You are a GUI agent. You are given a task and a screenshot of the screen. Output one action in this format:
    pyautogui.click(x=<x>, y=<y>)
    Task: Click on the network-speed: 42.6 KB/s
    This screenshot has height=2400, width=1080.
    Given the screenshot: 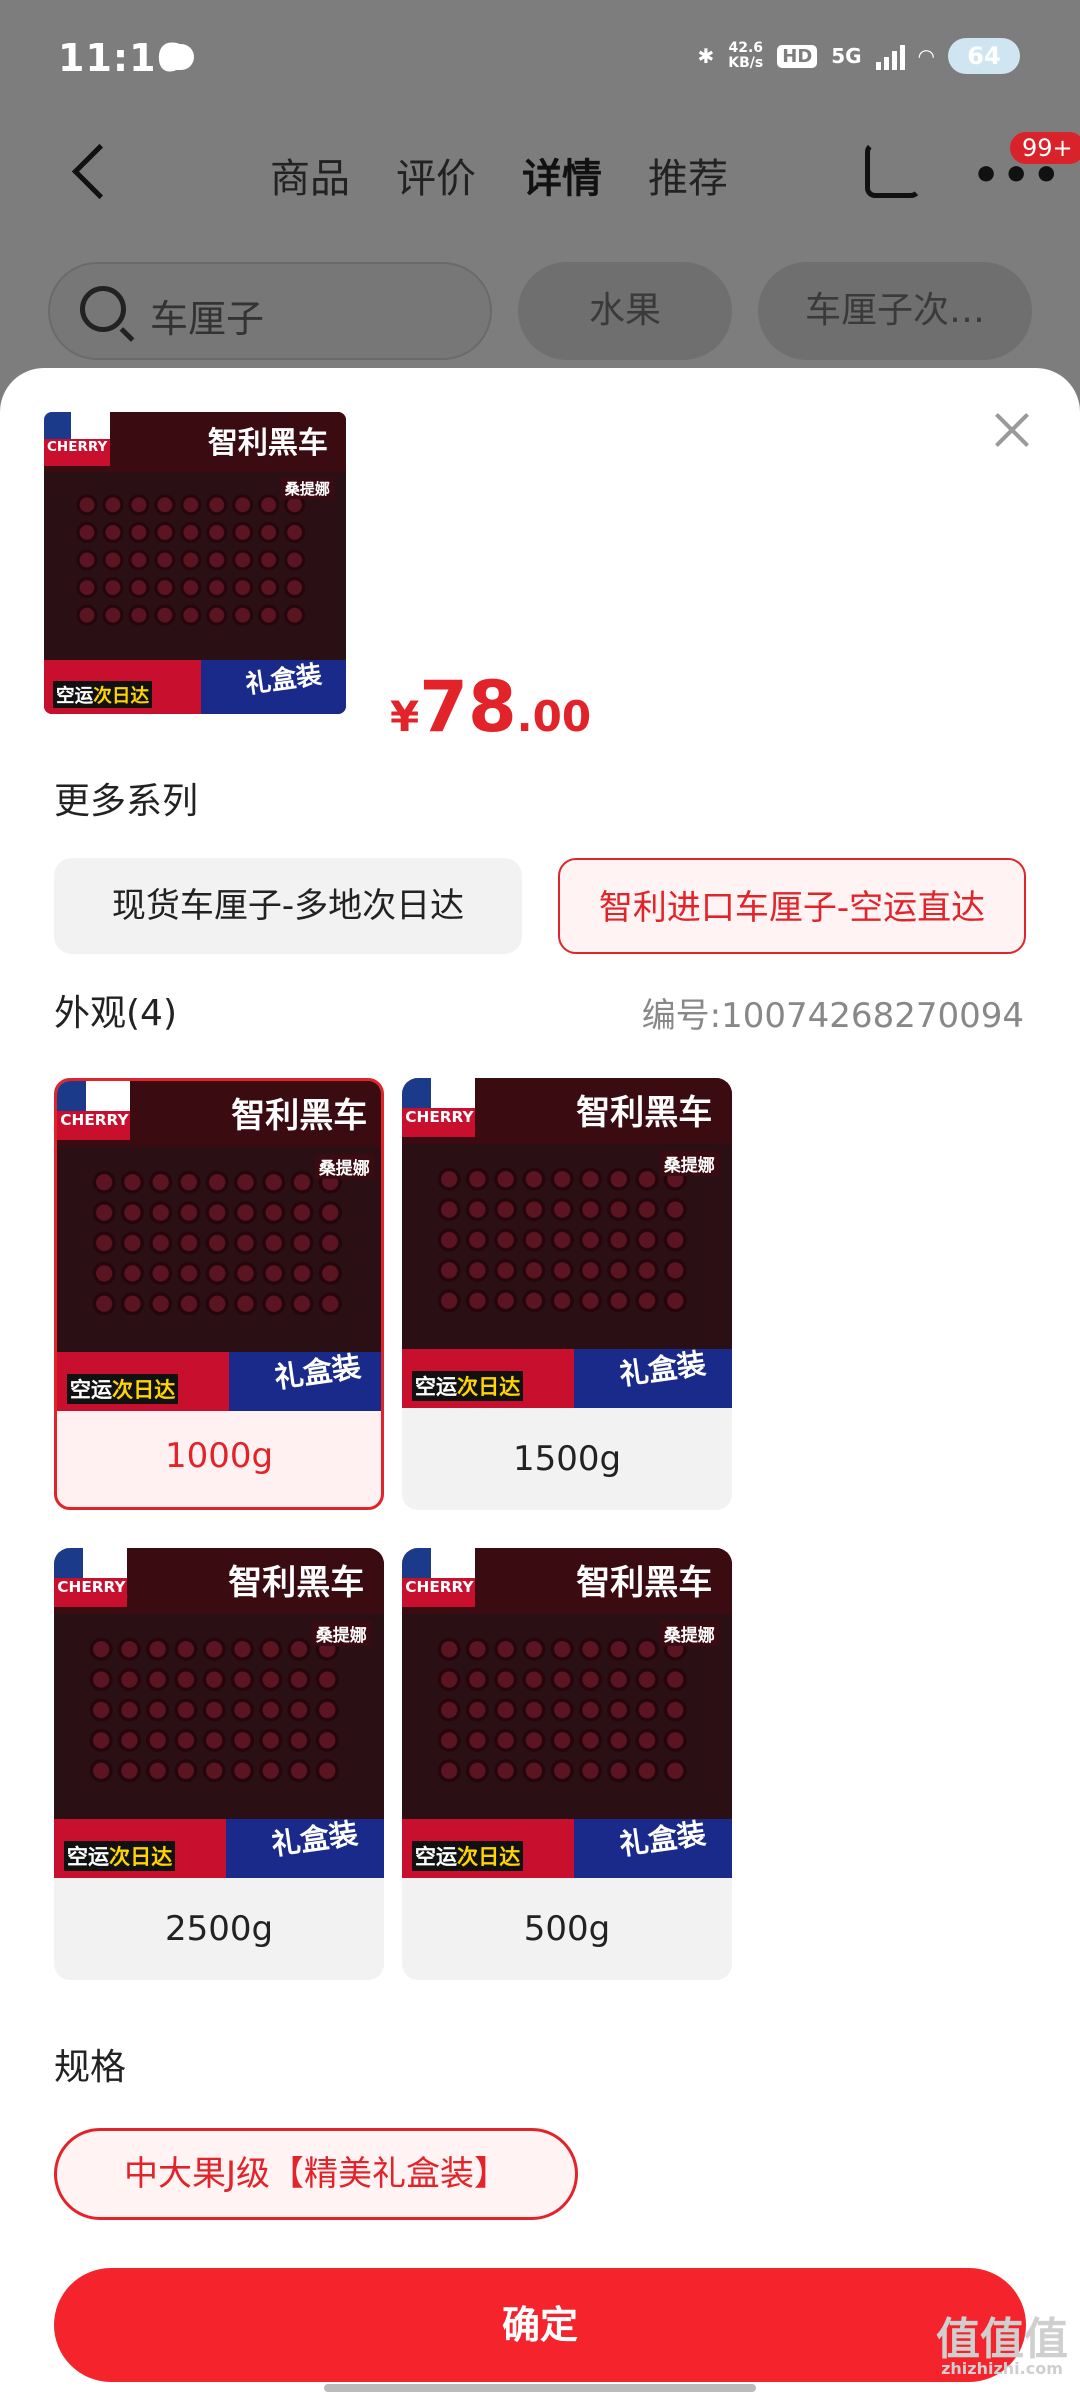 What is the action you would take?
    pyautogui.click(x=746, y=55)
    